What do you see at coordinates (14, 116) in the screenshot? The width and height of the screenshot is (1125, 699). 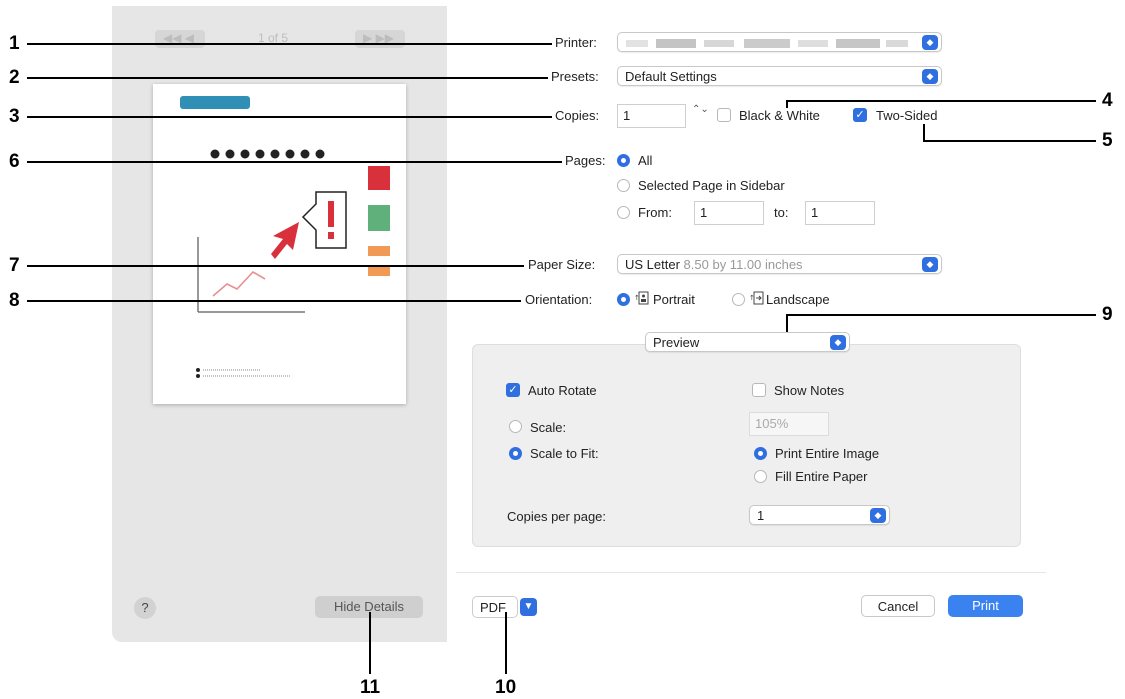 I see `callout-3: 3` at bounding box center [14, 116].